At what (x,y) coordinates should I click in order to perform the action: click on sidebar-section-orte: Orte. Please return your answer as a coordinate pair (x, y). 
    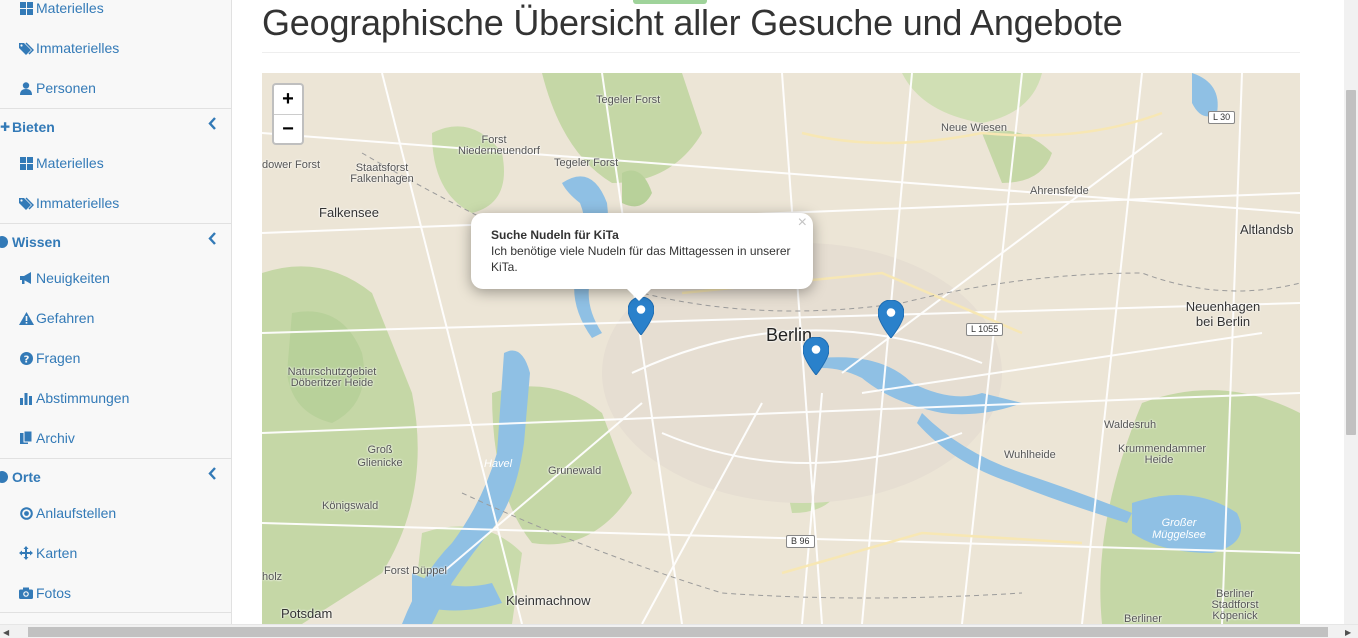
    Looking at the image, I should click on (115, 476).